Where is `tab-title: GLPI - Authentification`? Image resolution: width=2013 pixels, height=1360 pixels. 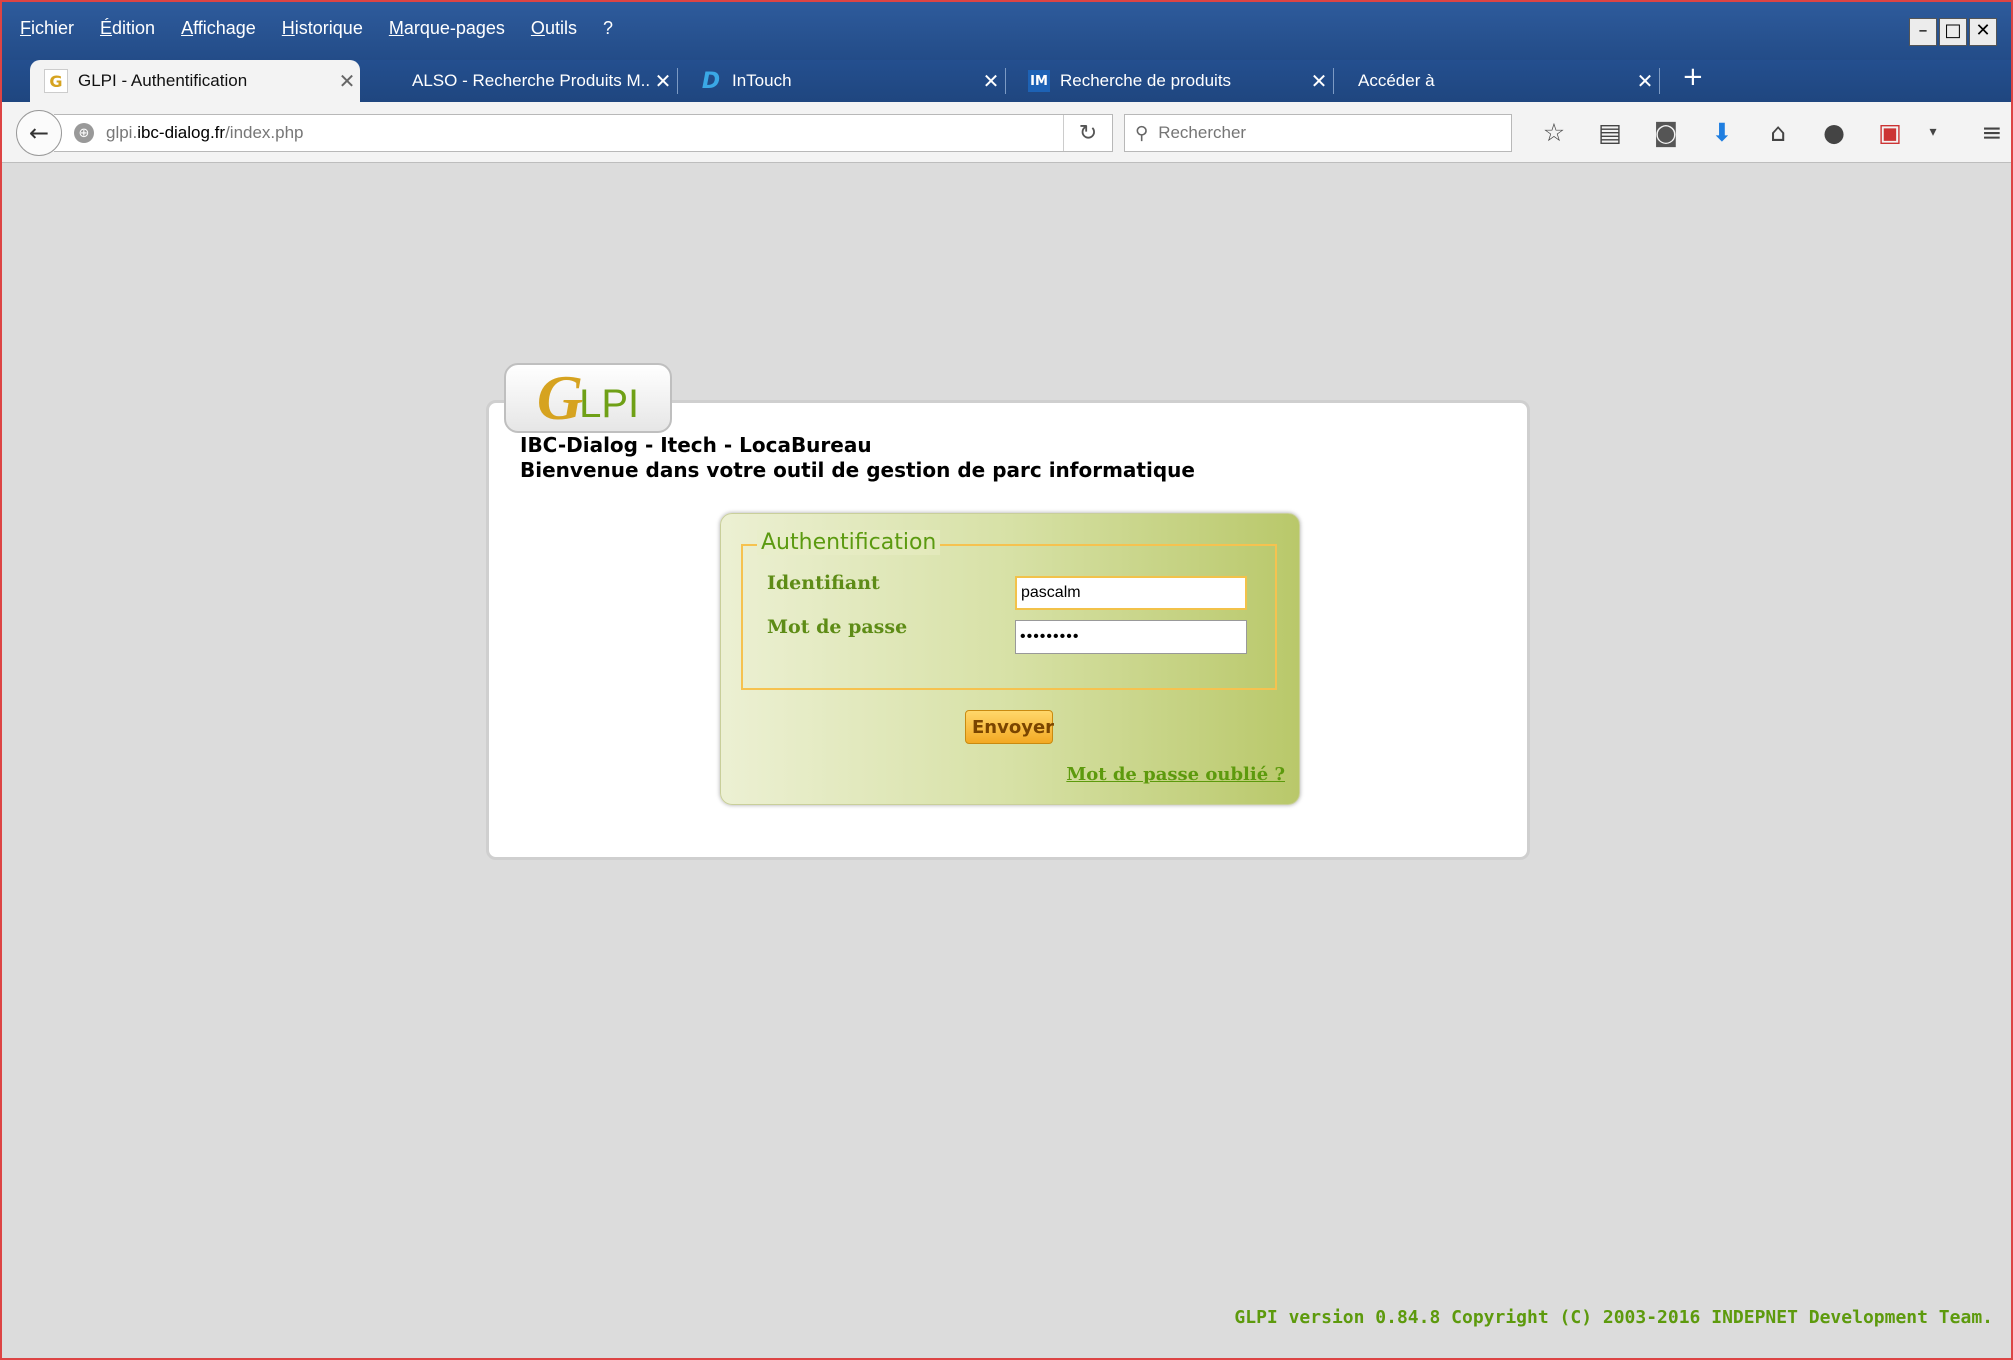
tab-title: GLPI - Authentification is located at coordinates (163, 80).